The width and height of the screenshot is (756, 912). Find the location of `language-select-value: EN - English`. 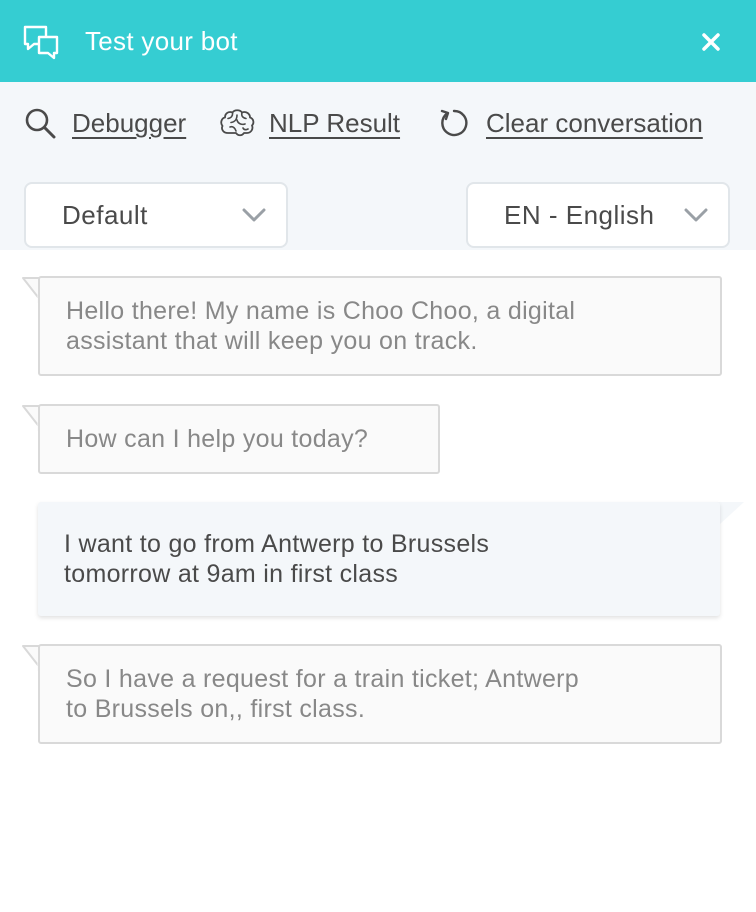

language-select-value: EN - English is located at coordinates (579, 215).